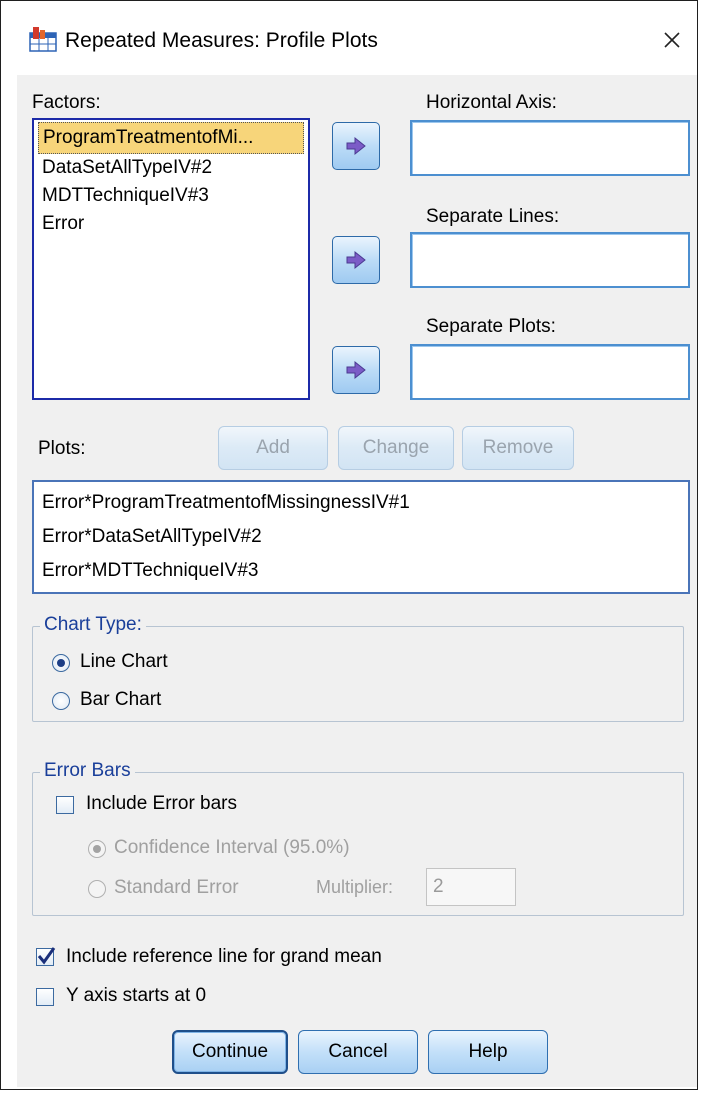  What do you see at coordinates (488, 1052) in the screenshot?
I see `help-button: Help` at bounding box center [488, 1052].